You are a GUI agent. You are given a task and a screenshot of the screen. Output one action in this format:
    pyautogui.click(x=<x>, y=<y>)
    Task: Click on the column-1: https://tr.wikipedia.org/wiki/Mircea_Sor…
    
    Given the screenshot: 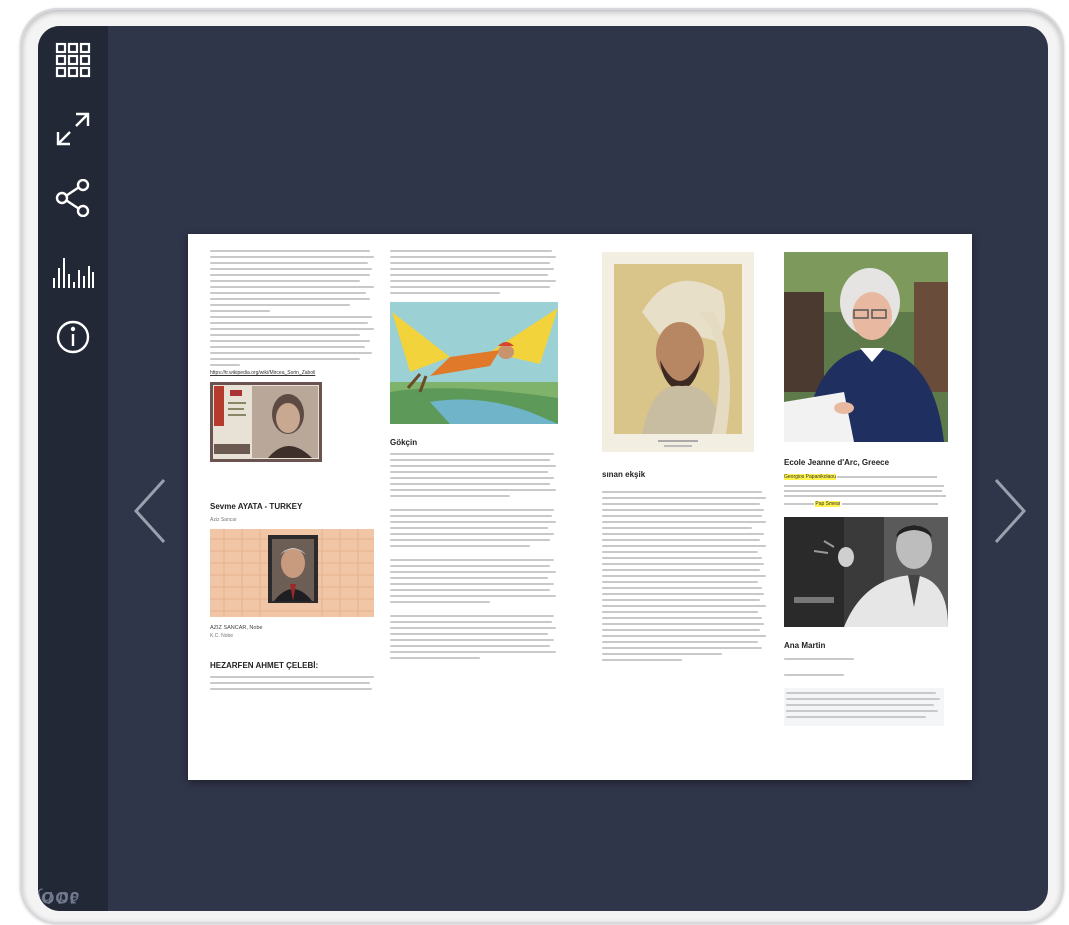 What is the action you would take?
    pyautogui.click(x=294, y=472)
    